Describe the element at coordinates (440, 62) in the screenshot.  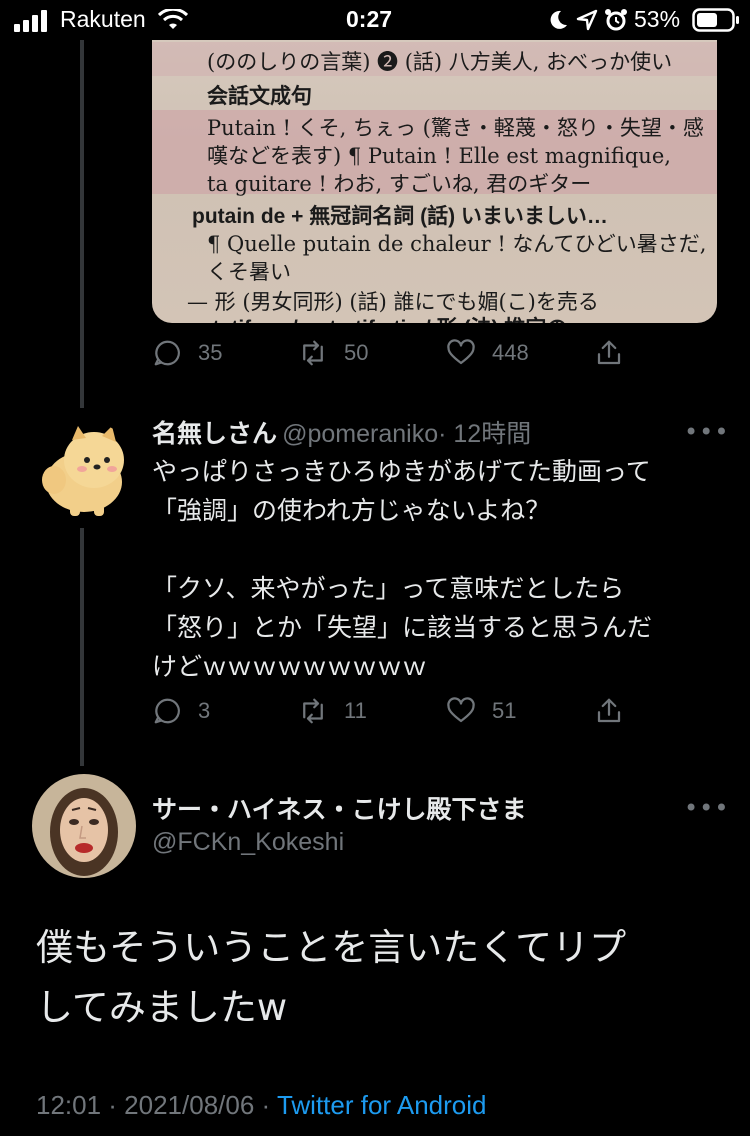
I see `photo-text-line: (ののしりの言葉) ❷ (話) 八方美人, おべっか使い` at that location.